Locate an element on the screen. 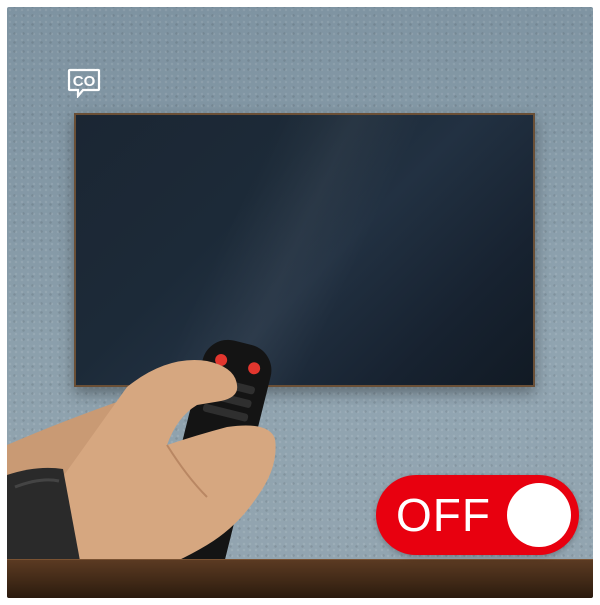  off-toggle-badge: OFF is located at coordinates (477, 515).